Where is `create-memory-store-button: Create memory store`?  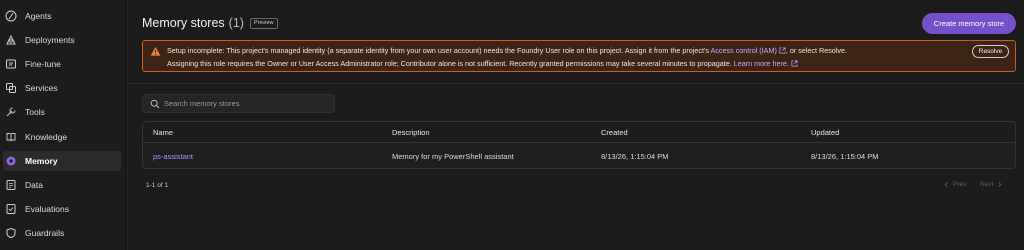
create-memory-store-button: Create memory store is located at coordinates (969, 23).